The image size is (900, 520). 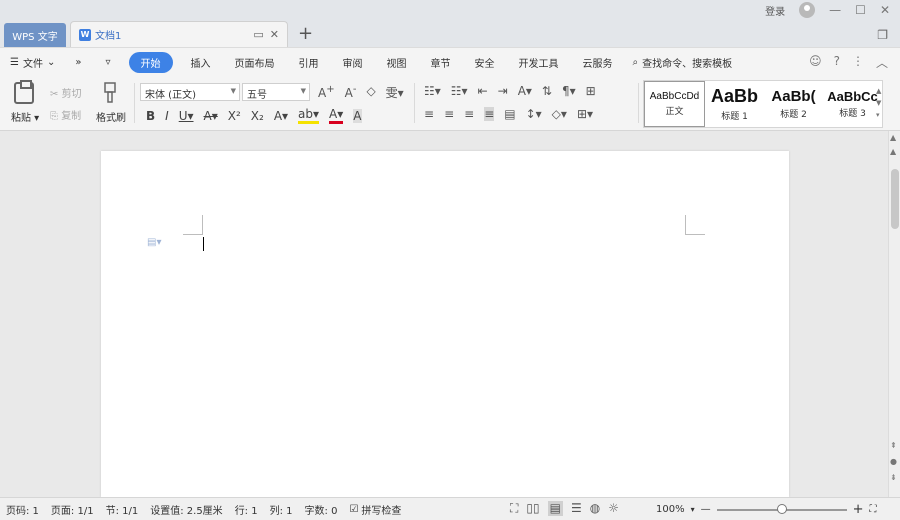 What do you see at coordinates (595, 508) in the screenshot?
I see `web-view-icon: ◍` at bounding box center [595, 508].